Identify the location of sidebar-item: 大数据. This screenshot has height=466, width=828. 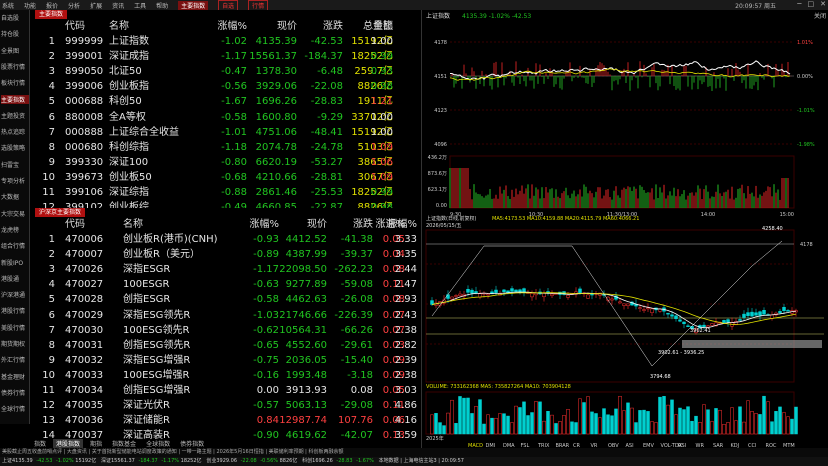
(15, 196).